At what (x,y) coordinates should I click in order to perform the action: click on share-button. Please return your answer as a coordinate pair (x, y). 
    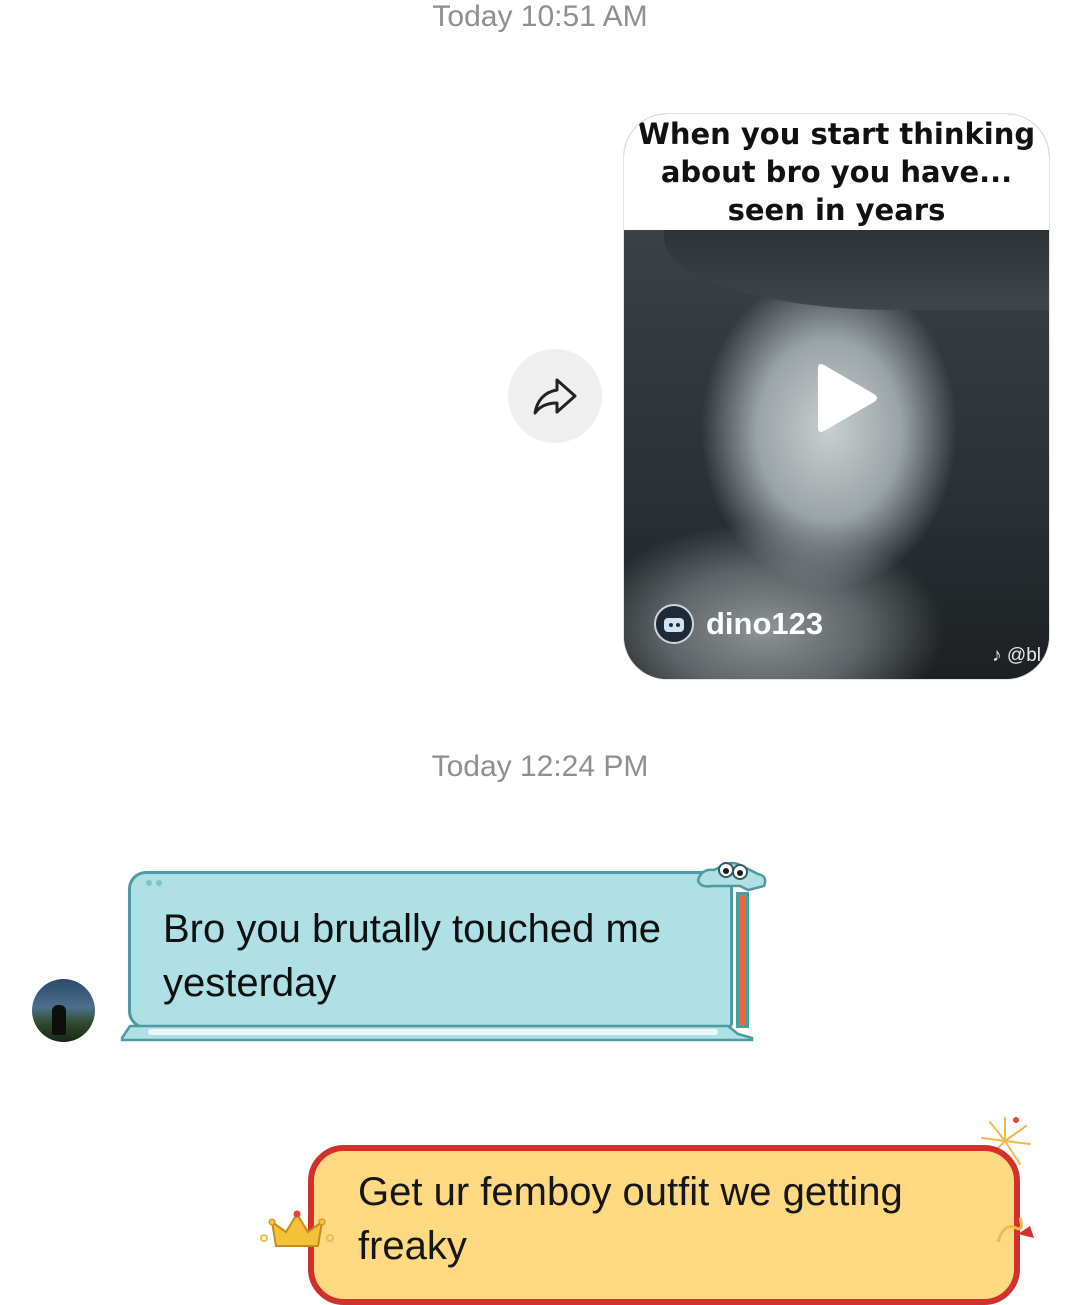
    Looking at the image, I should click on (555, 396).